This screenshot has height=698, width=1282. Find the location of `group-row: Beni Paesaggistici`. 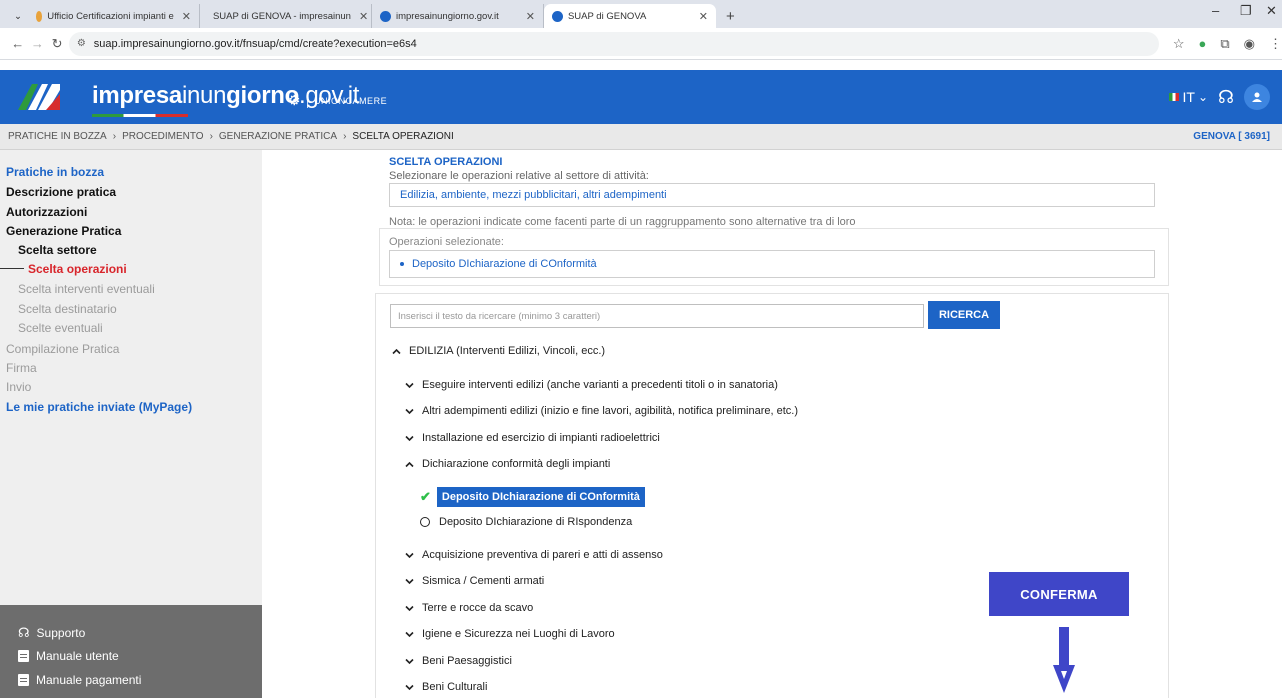

group-row: Beni Paesaggistici is located at coordinates (458, 661).